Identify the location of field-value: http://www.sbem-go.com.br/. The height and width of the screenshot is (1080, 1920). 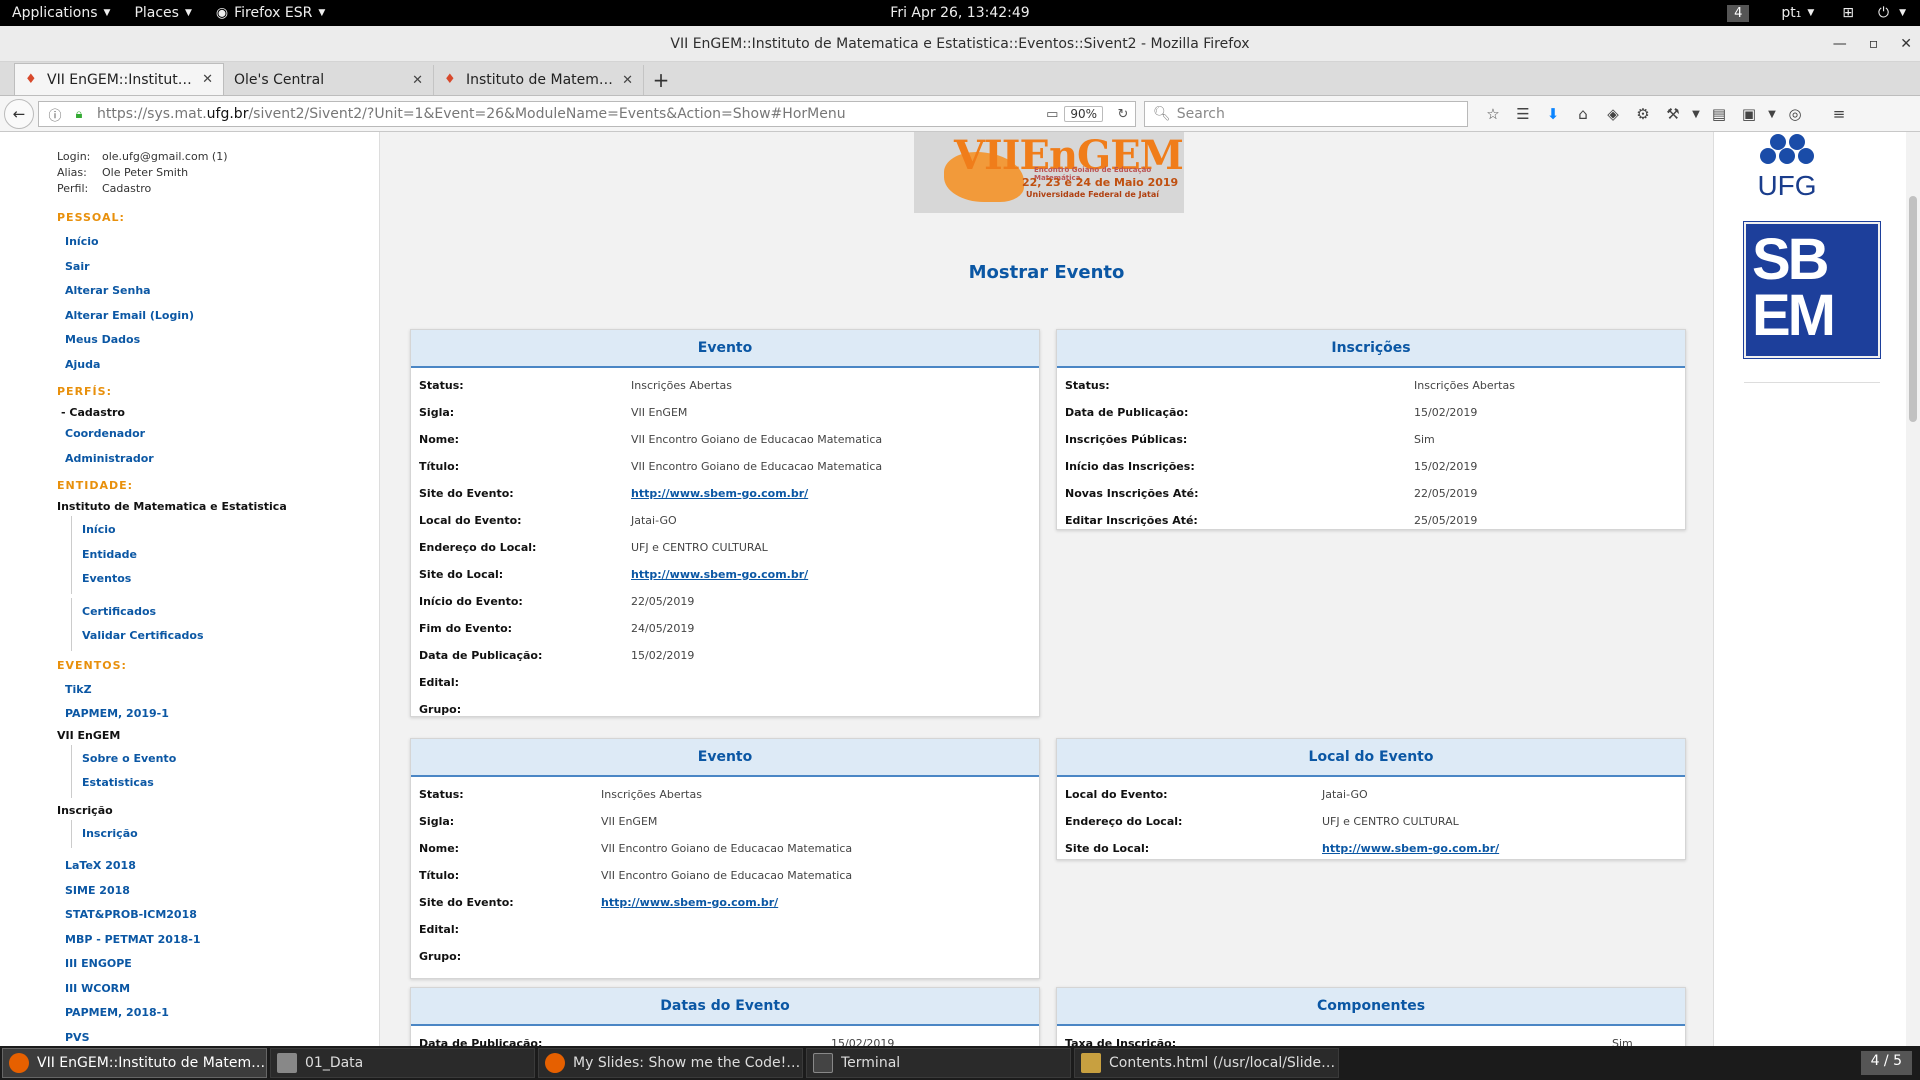
(1410, 848).